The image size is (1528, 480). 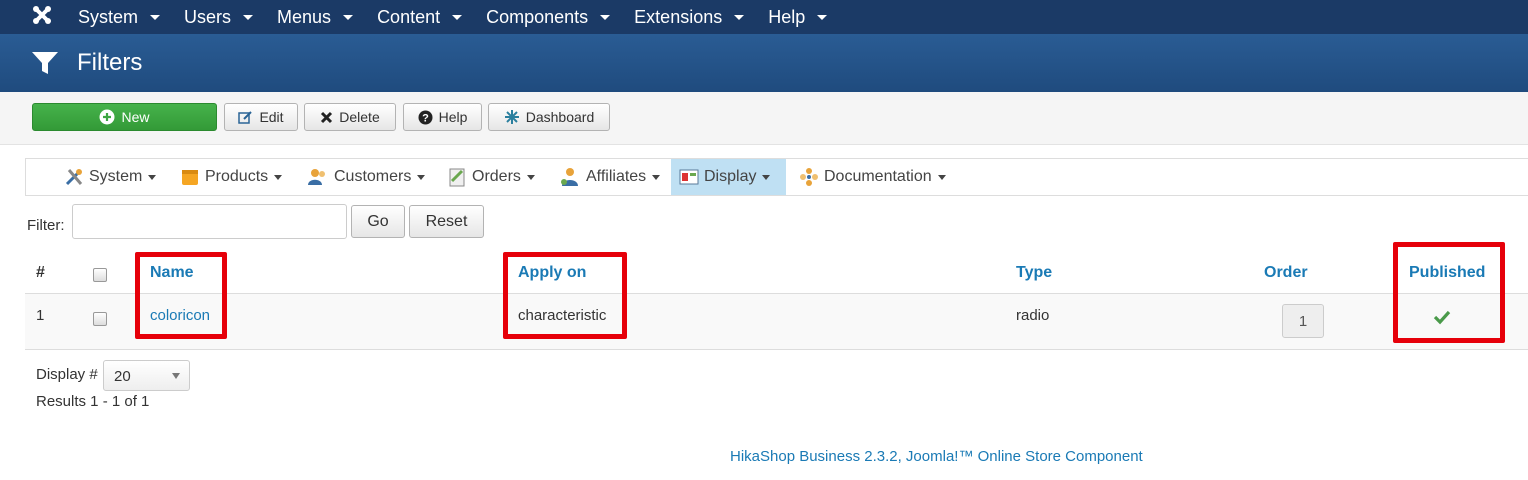 I want to click on edit-button: Edit, so click(x=261, y=117).